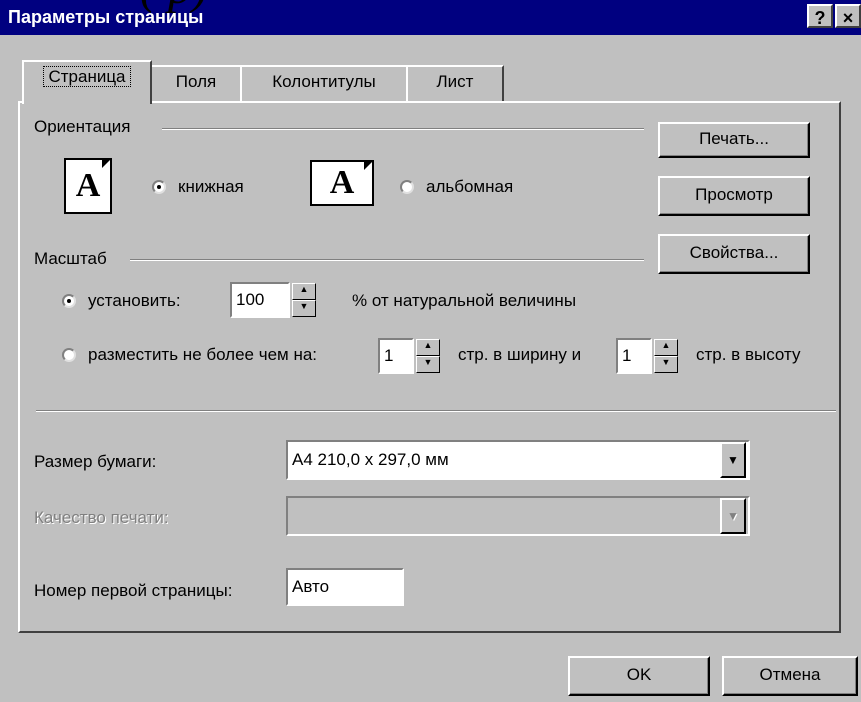  Describe the element at coordinates (518, 516) in the screenshot. I see `print-quality-select` at that location.